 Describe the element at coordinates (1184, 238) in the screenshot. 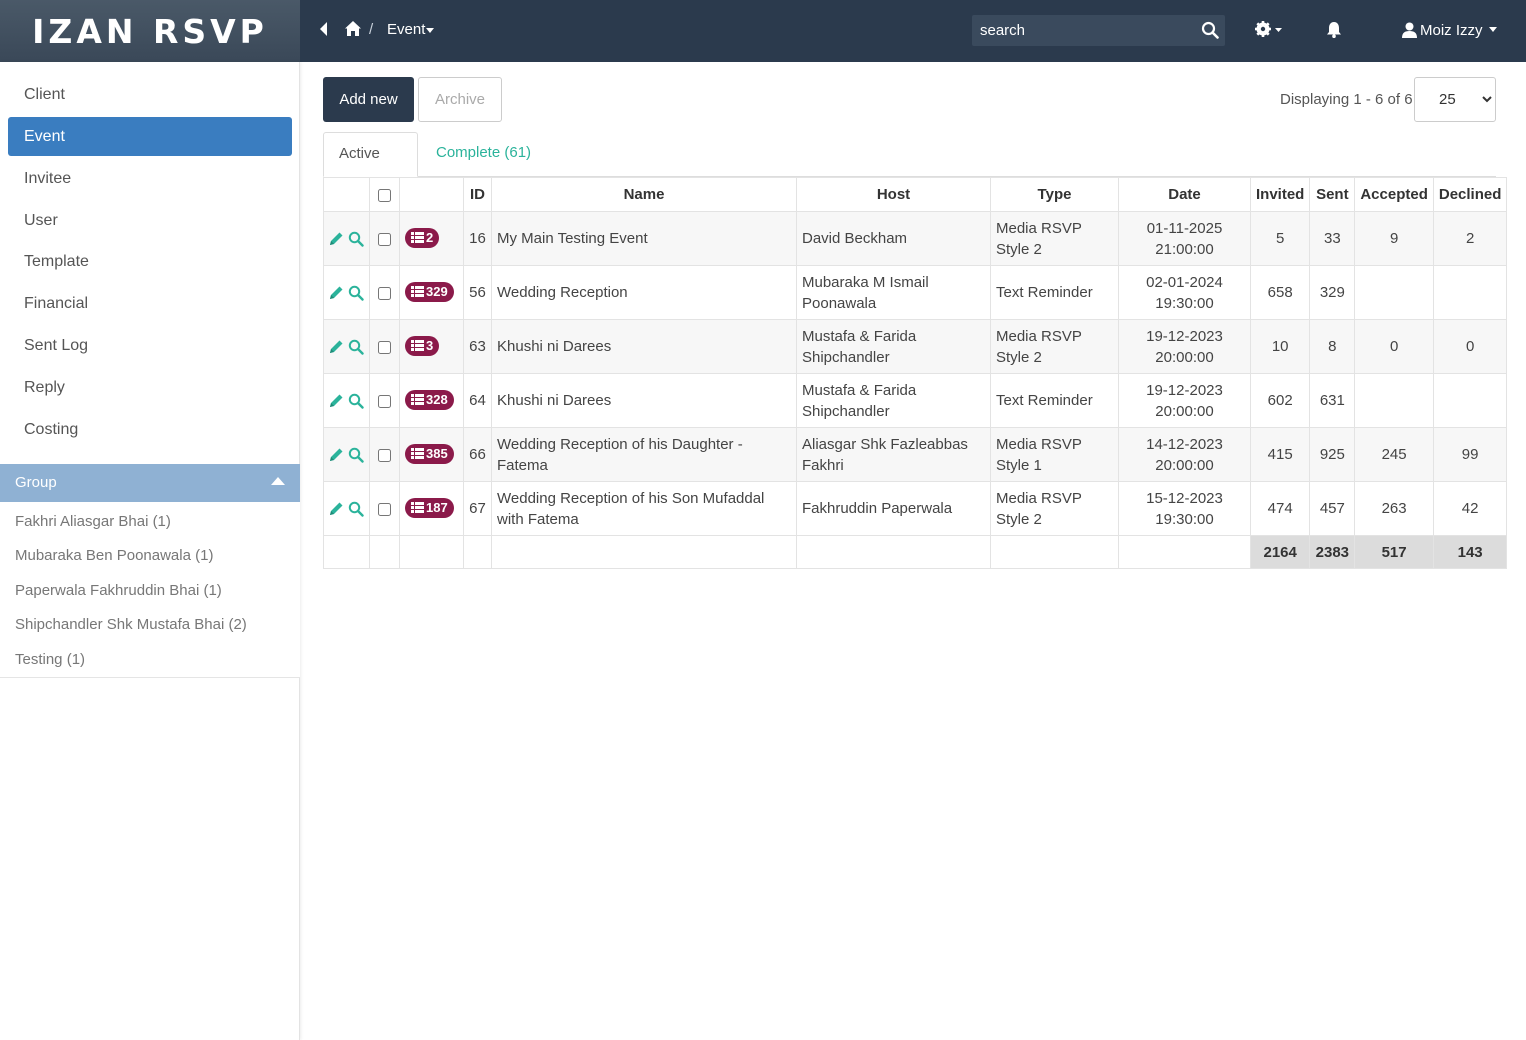

I see `date-cell: 01-11-2025 21:00:00` at that location.